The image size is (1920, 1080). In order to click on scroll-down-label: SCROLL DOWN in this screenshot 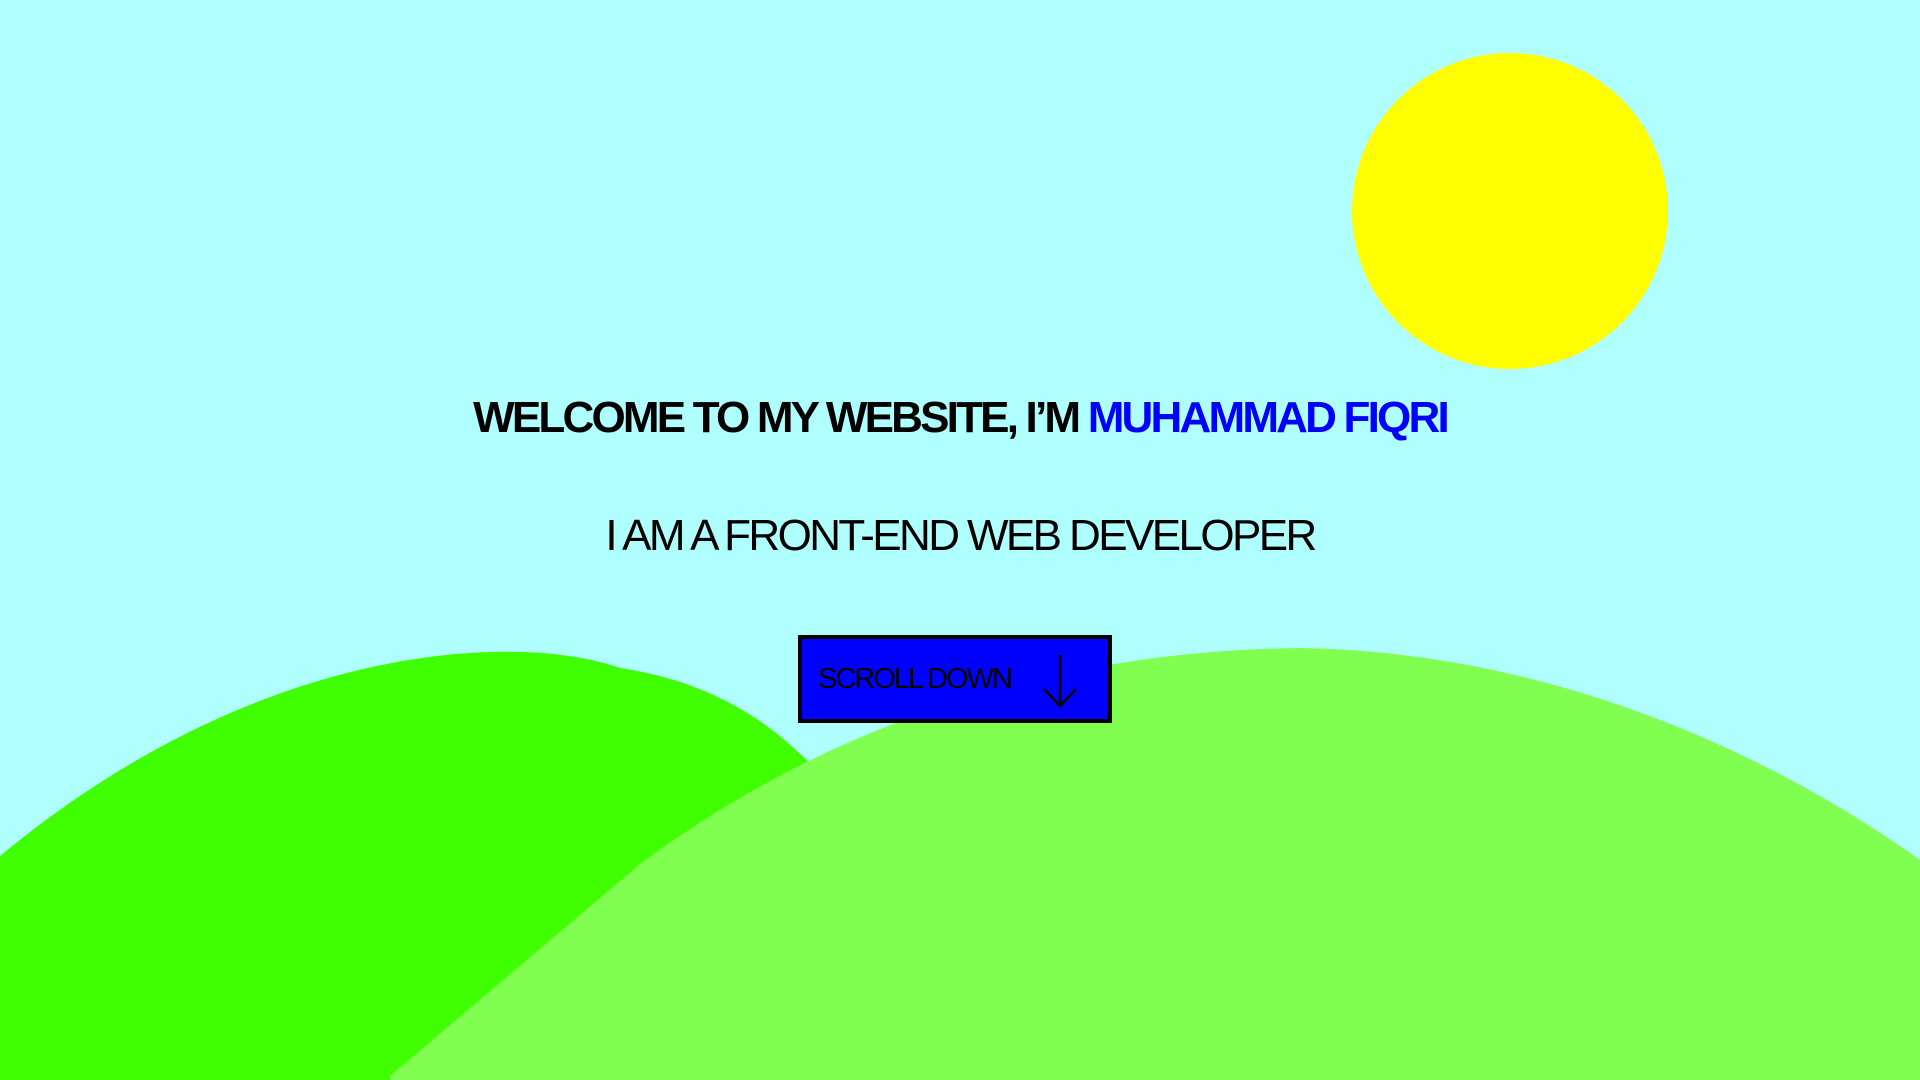, I will do `click(915, 679)`.